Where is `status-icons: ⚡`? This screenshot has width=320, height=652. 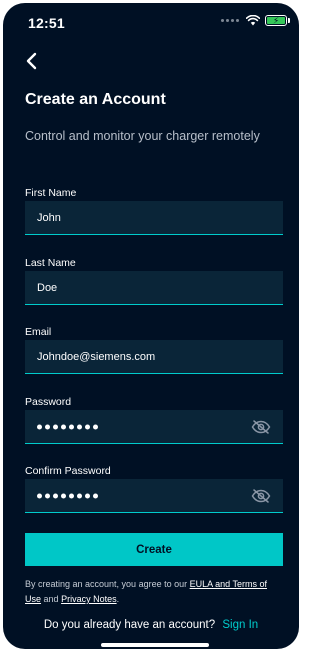 status-icons: ⚡ is located at coordinates (255, 20).